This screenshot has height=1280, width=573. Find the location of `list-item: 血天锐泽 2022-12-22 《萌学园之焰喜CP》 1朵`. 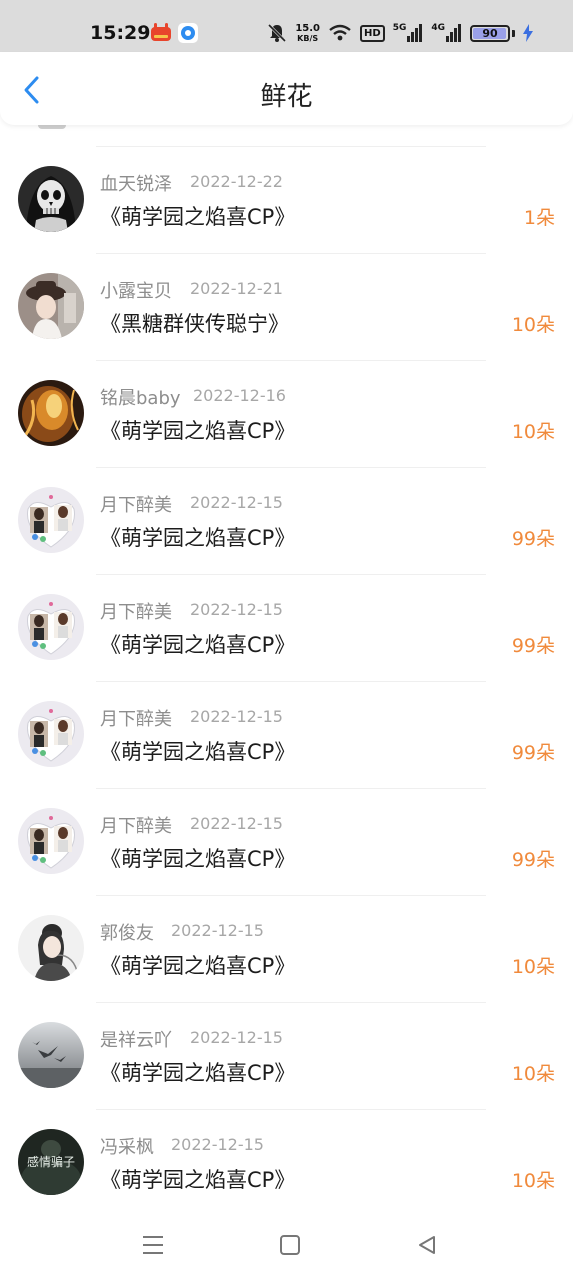

list-item: 血天锐泽 2022-12-22 《萌学园之焰喜CP》 1朵 is located at coordinates (286, 200).